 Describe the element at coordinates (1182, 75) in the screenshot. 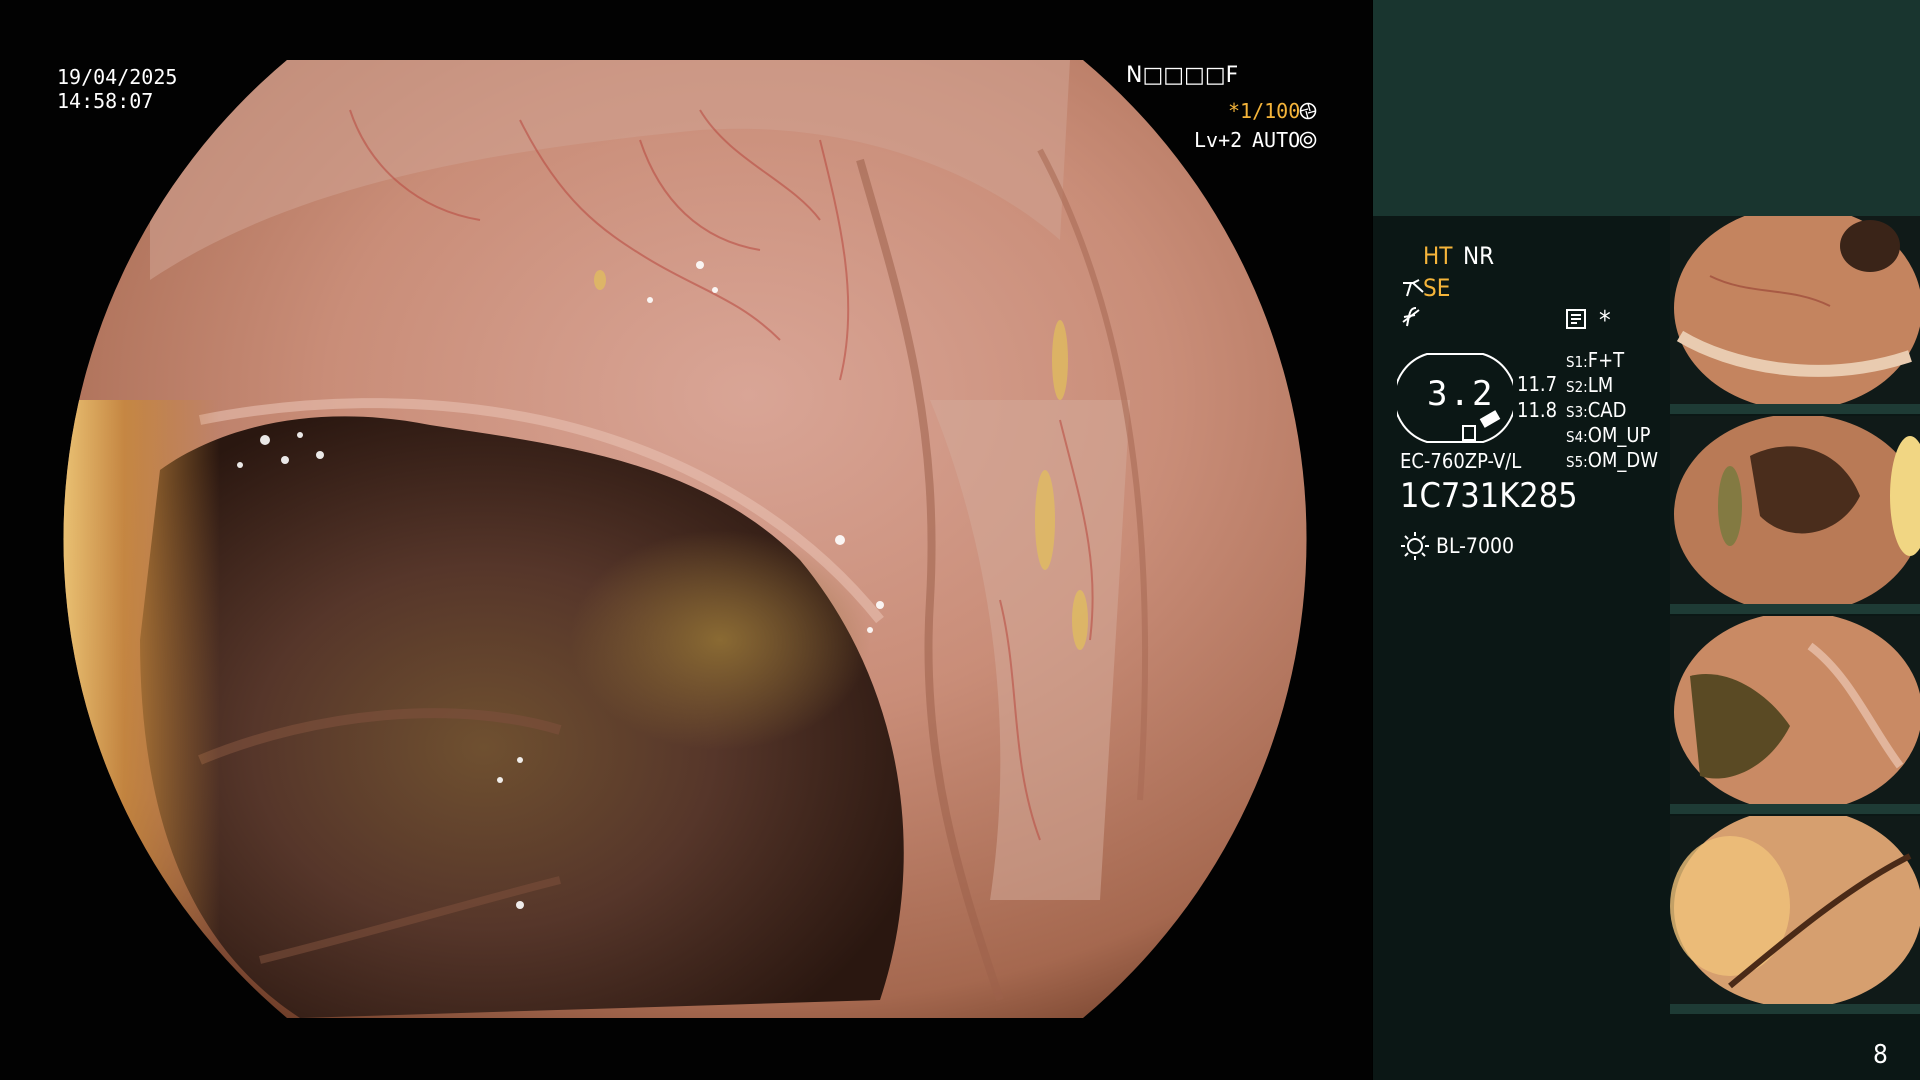

I see `status-code: N□□□□F` at that location.